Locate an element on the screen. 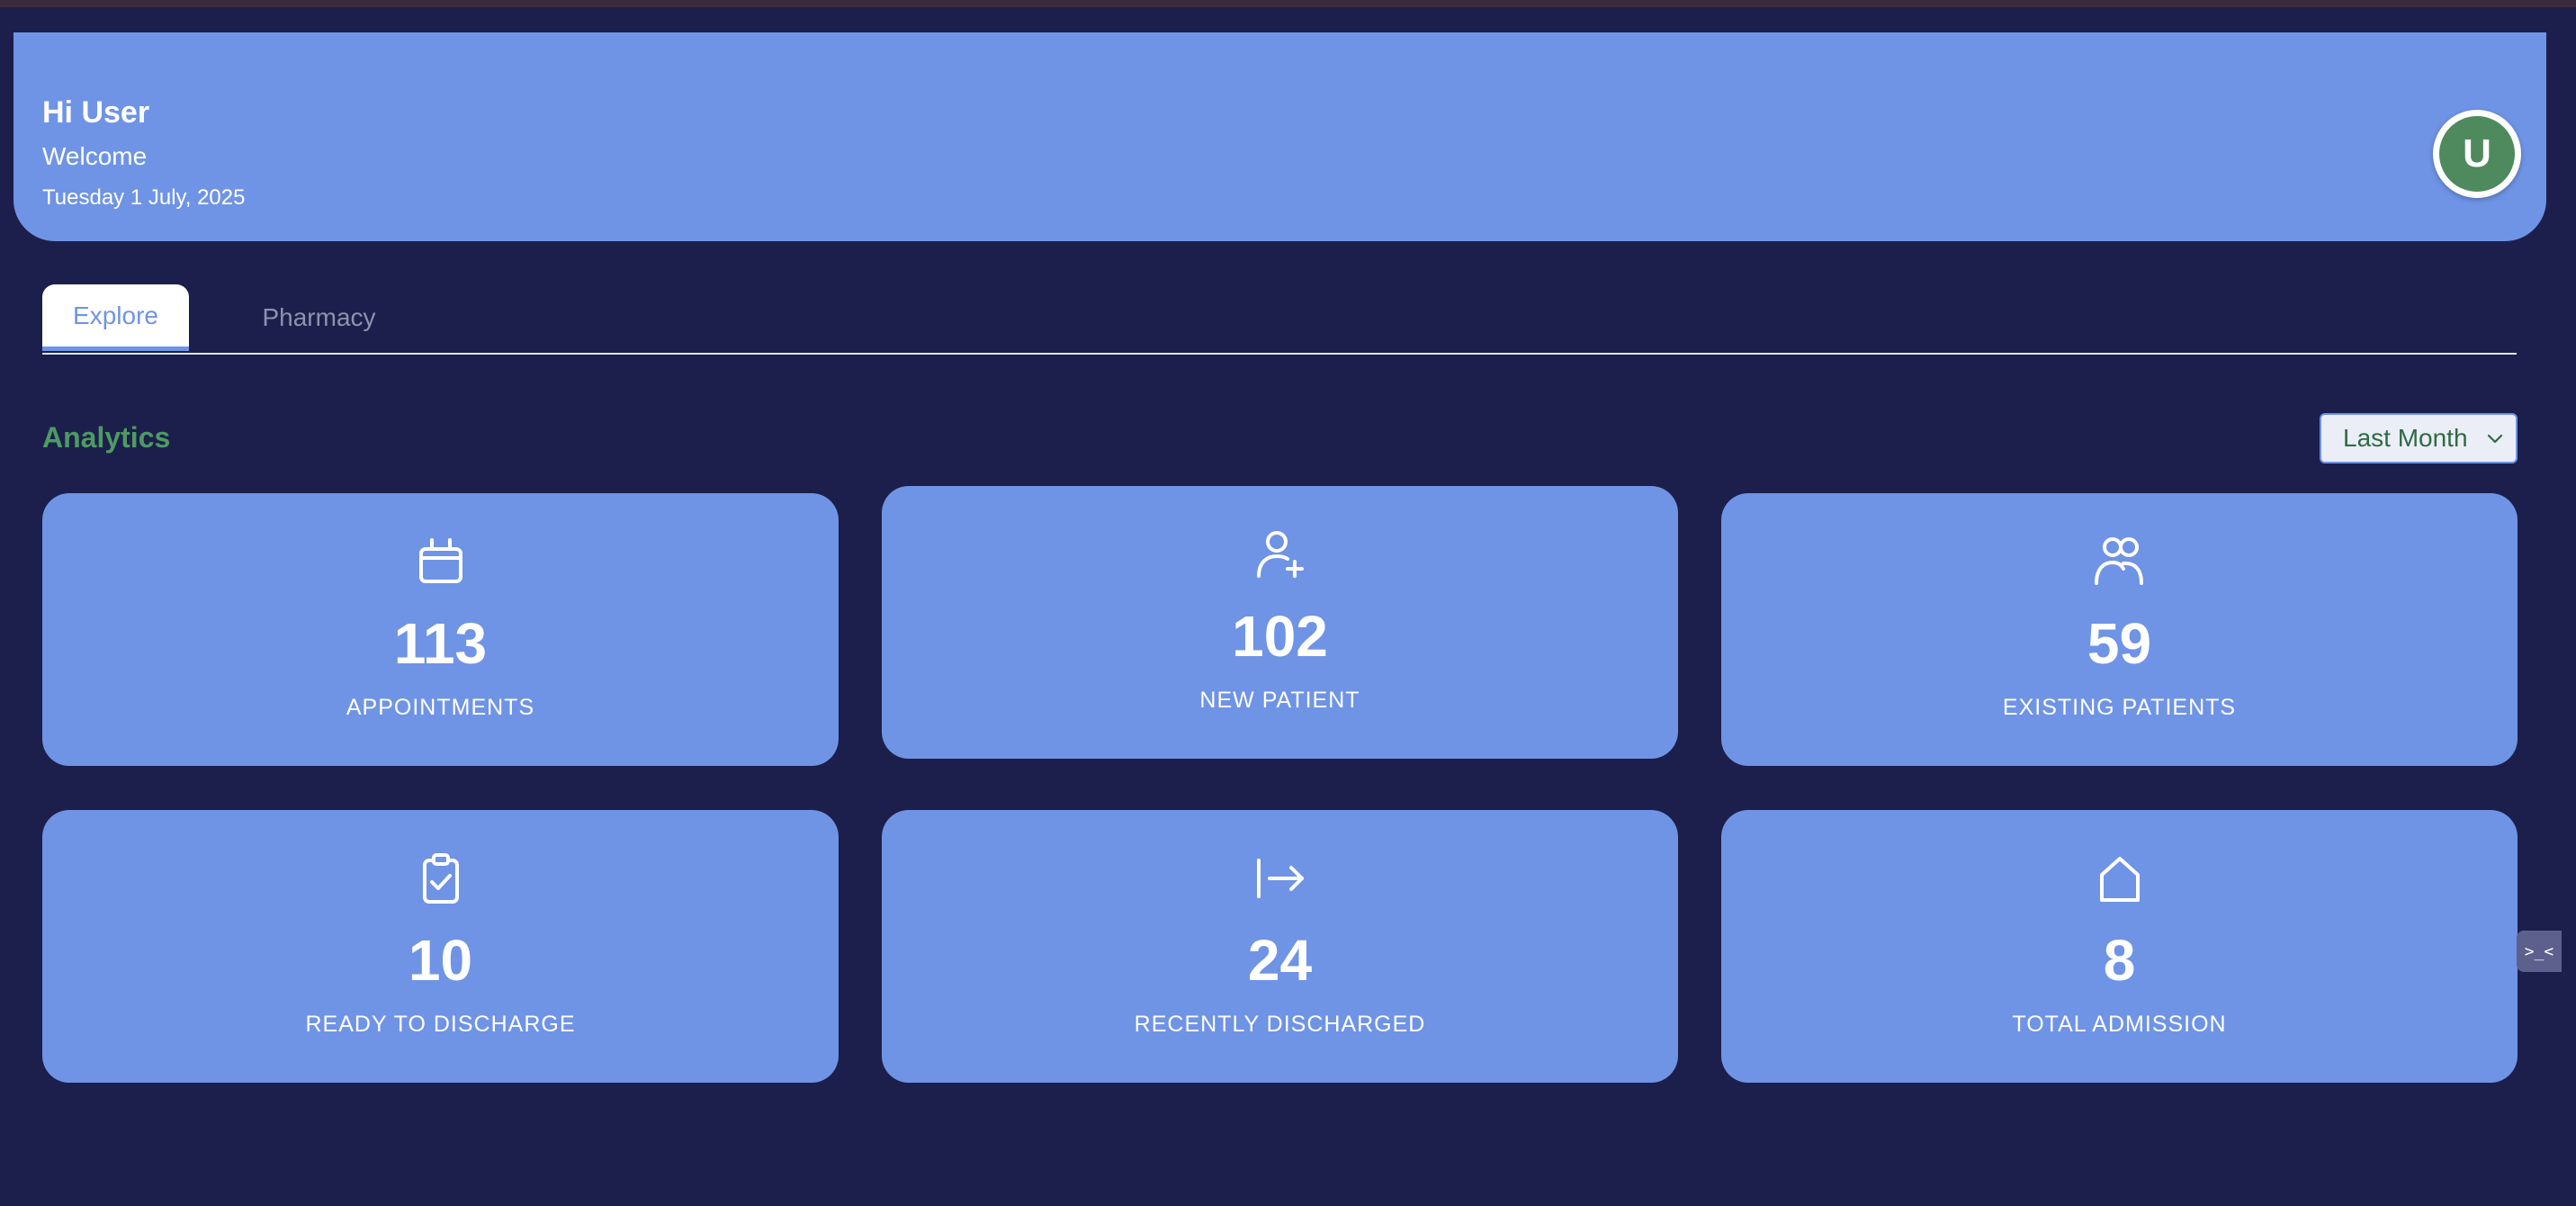 The height and width of the screenshot is (1206, 2576). stat-card-recently-discharged: 24 RECENTLY DISCHARGED is located at coordinates (1280, 947).